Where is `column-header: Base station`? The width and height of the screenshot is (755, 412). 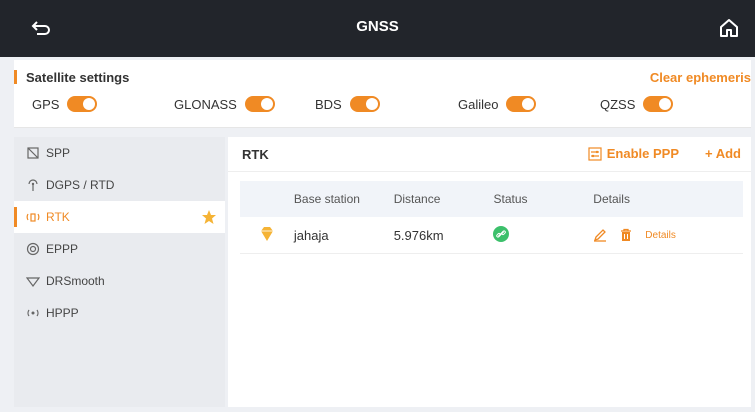
column-header: Base station is located at coordinates (326, 199).